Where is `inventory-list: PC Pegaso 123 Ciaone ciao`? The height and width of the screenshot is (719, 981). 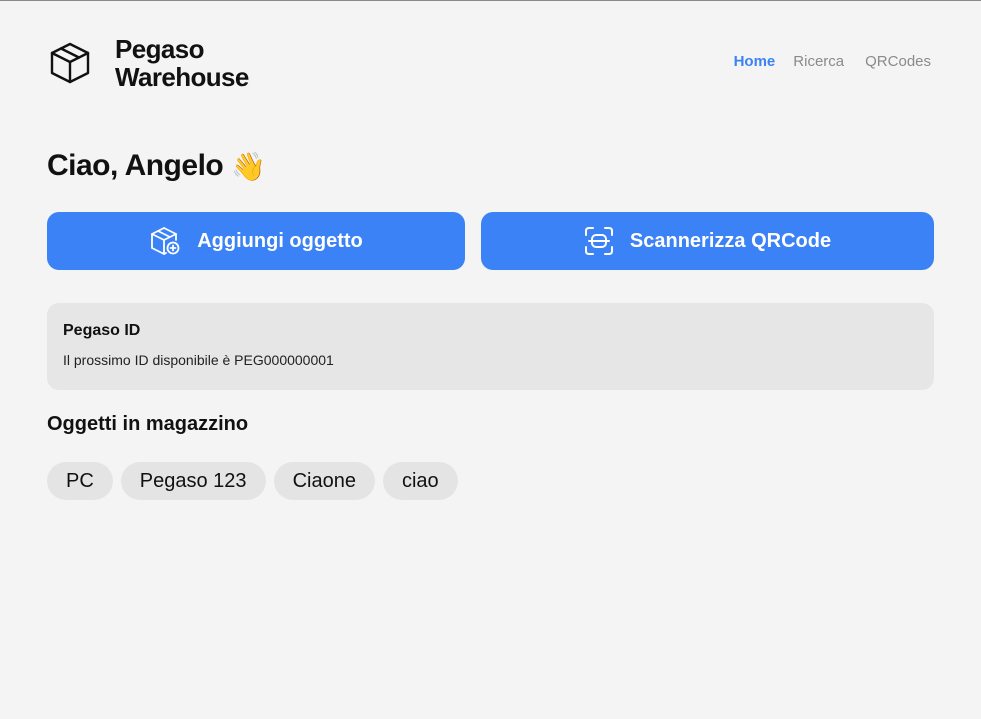
inventory-list: PC Pegaso 123 Ciaone ciao is located at coordinates (252, 481).